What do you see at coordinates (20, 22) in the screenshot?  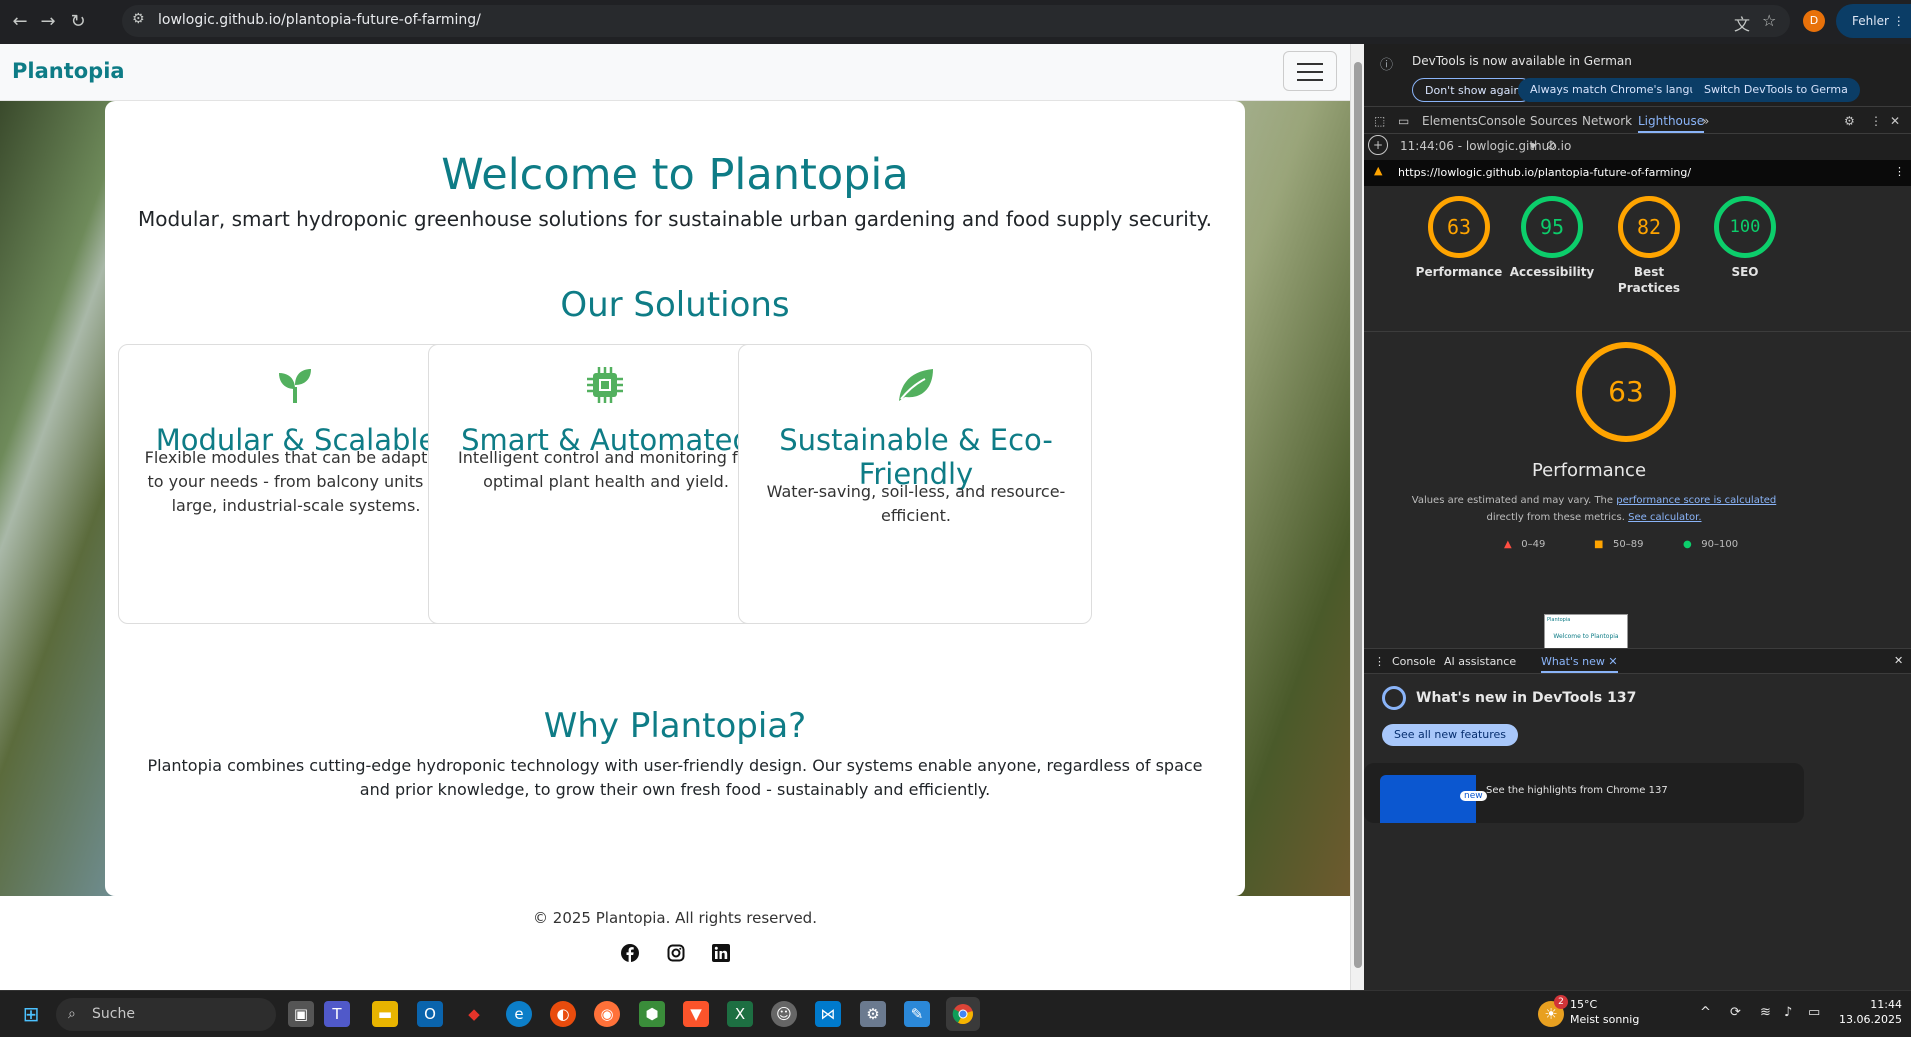 I see `back-icon: ←` at bounding box center [20, 22].